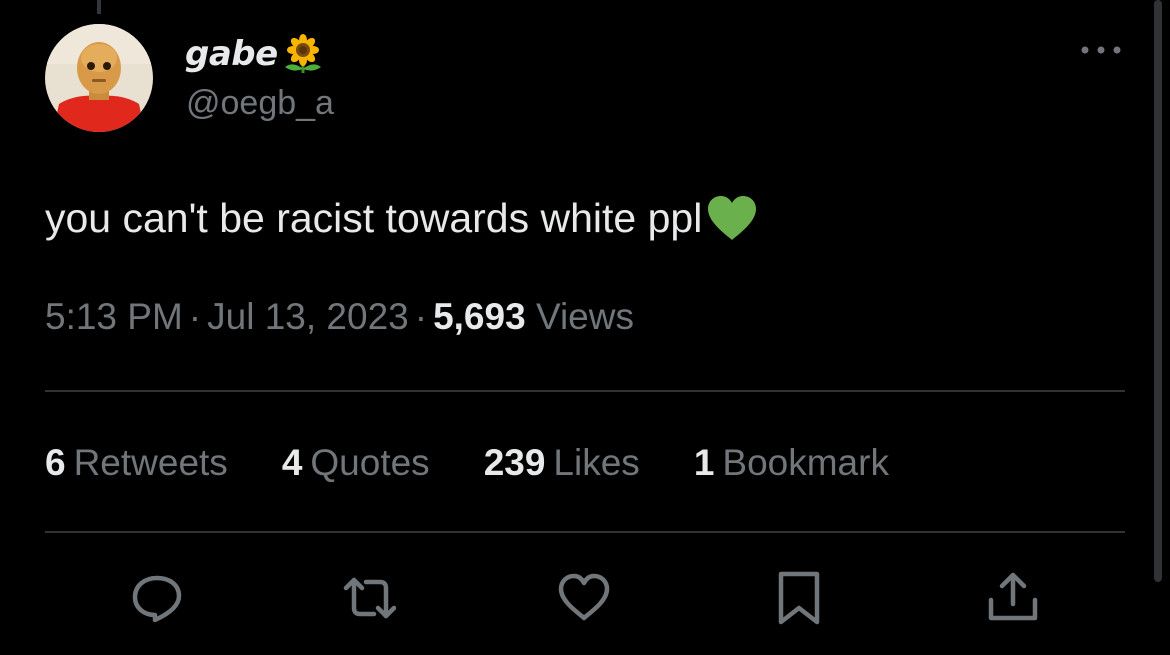 The height and width of the screenshot is (655, 1170). Describe the element at coordinates (596, 462) in the screenshot. I see `likes-label: Likes` at that location.